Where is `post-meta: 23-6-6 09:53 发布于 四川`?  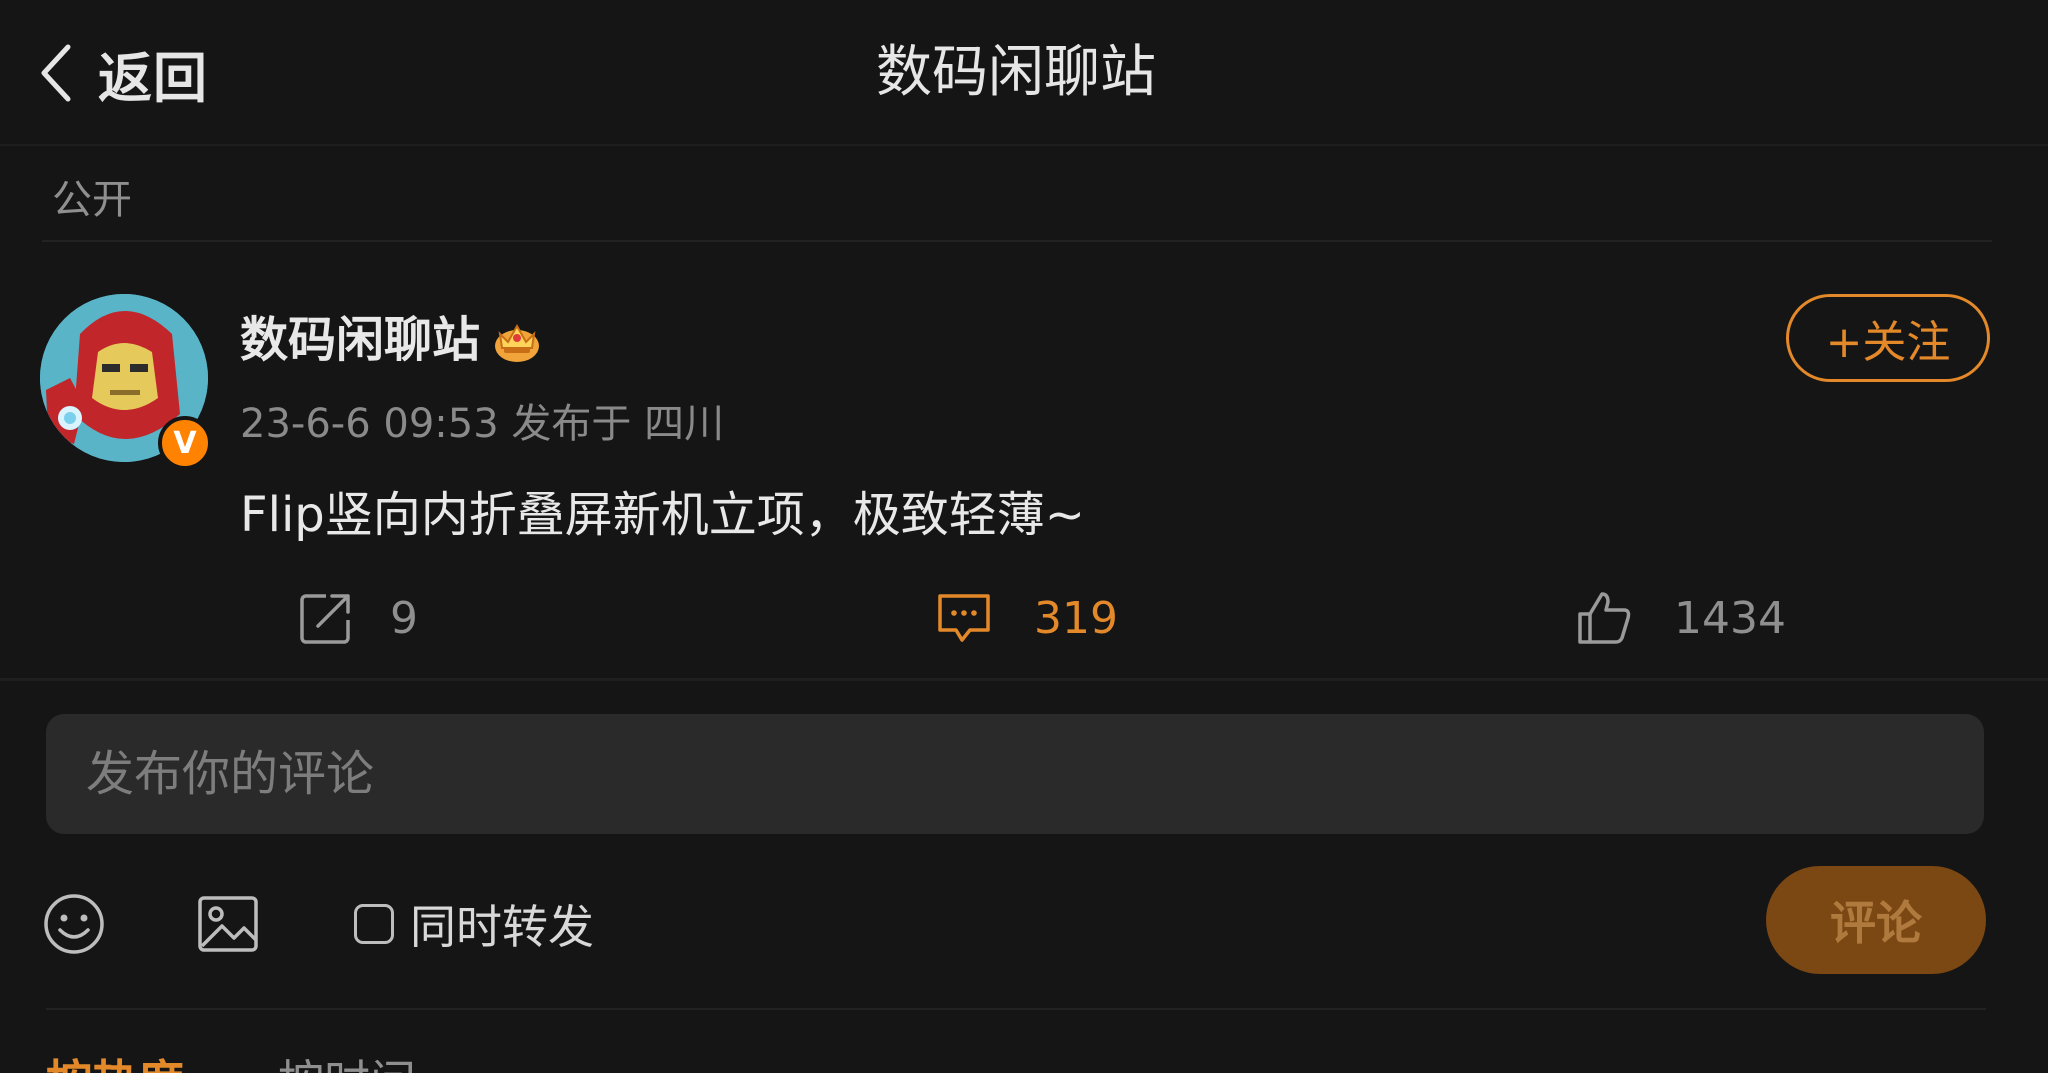 post-meta: 23-6-6 09:53 发布于 四川 is located at coordinates (482, 424).